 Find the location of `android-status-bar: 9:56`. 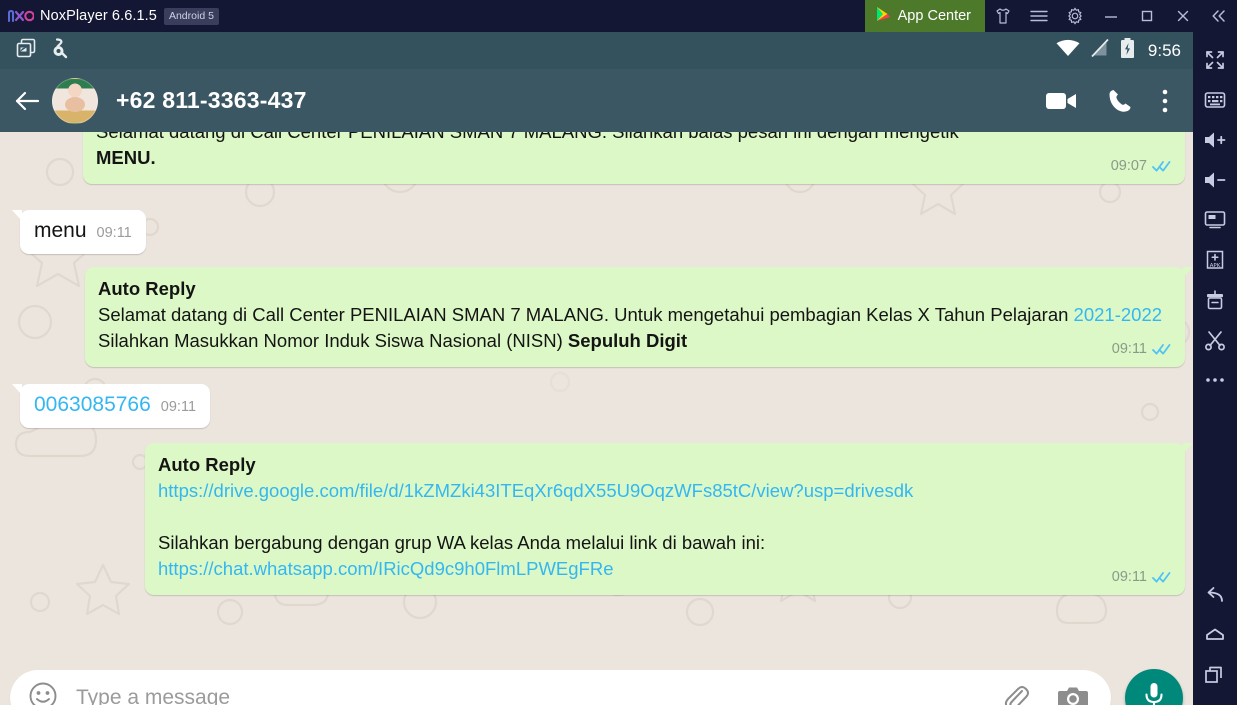

android-status-bar: 9:56 is located at coordinates (596, 50).